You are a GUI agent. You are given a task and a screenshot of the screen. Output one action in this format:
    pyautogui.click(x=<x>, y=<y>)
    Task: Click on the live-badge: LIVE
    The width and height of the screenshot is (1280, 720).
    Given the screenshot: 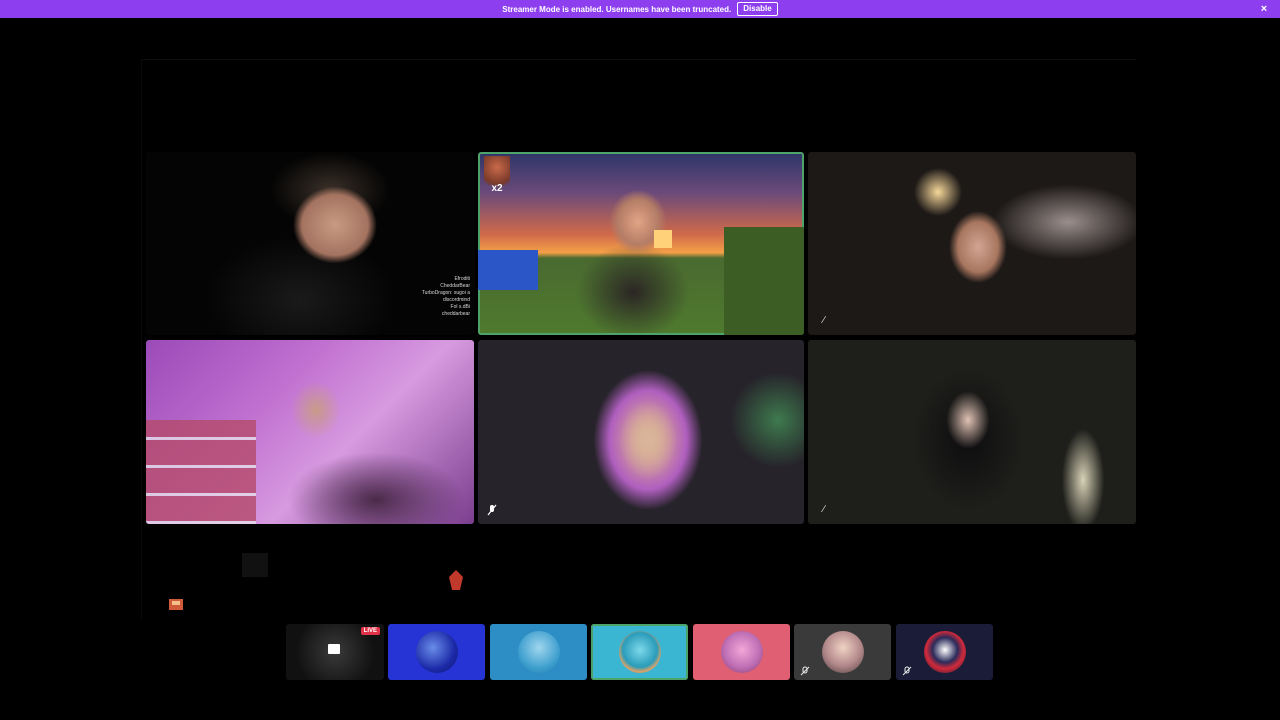 What is the action you would take?
    pyautogui.click(x=370, y=631)
    